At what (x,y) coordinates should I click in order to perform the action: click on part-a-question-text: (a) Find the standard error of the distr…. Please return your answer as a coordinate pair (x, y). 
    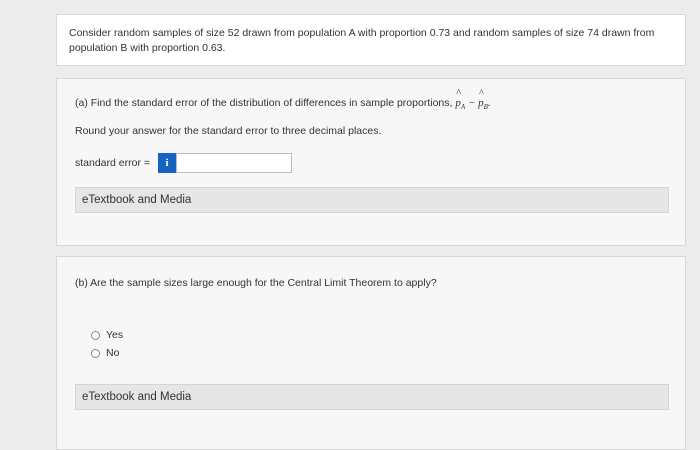
    Looking at the image, I should click on (264, 103).